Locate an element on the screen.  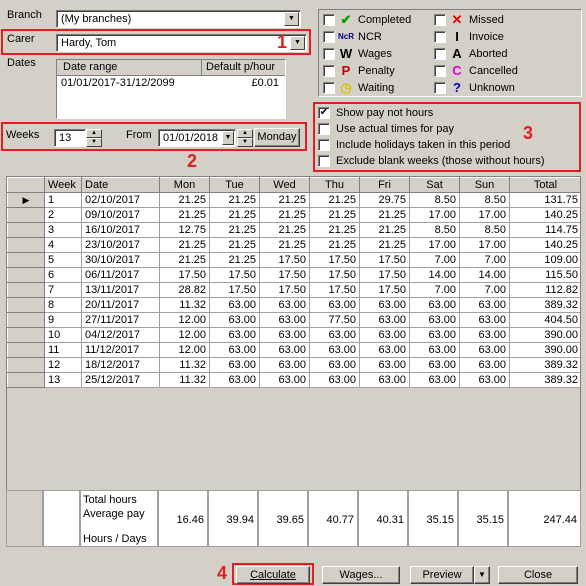
monday-button: Monday is located at coordinates (277, 137).